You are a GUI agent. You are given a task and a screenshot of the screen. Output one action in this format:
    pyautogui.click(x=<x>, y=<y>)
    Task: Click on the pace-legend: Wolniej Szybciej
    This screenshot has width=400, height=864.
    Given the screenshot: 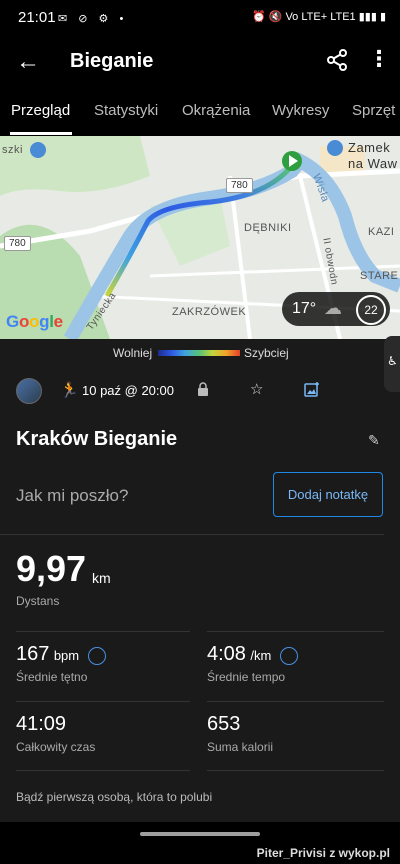 What is the action you would take?
    pyautogui.click(x=200, y=353)
    